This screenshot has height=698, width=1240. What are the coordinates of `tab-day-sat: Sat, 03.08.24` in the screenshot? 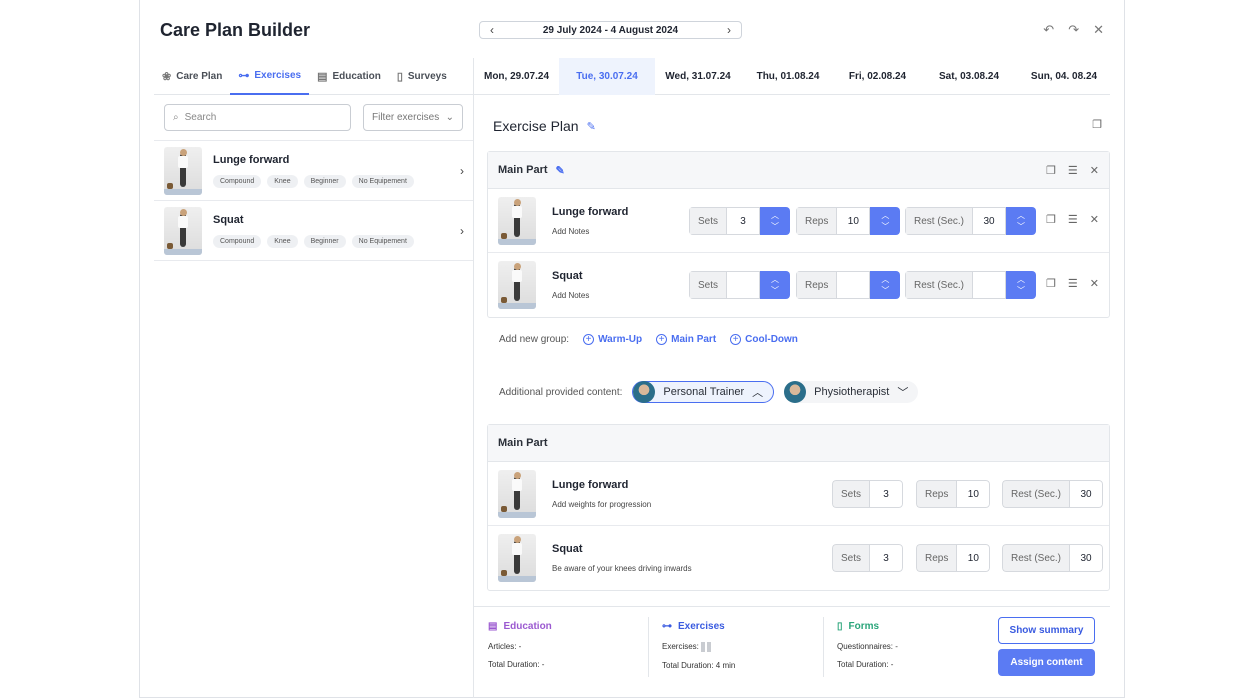 It's located at (969, 76).